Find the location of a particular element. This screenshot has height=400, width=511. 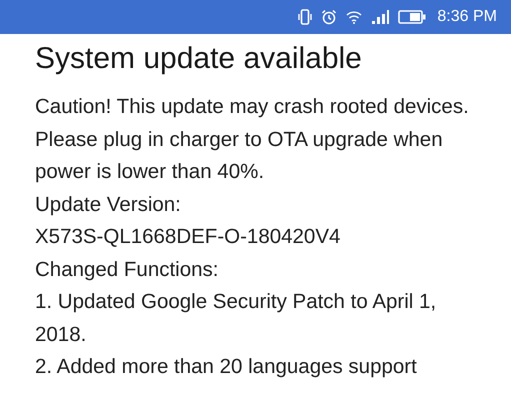

message-line: X573S-QL1668DEF-O-180420V4 is located at coordinates (188, 237).